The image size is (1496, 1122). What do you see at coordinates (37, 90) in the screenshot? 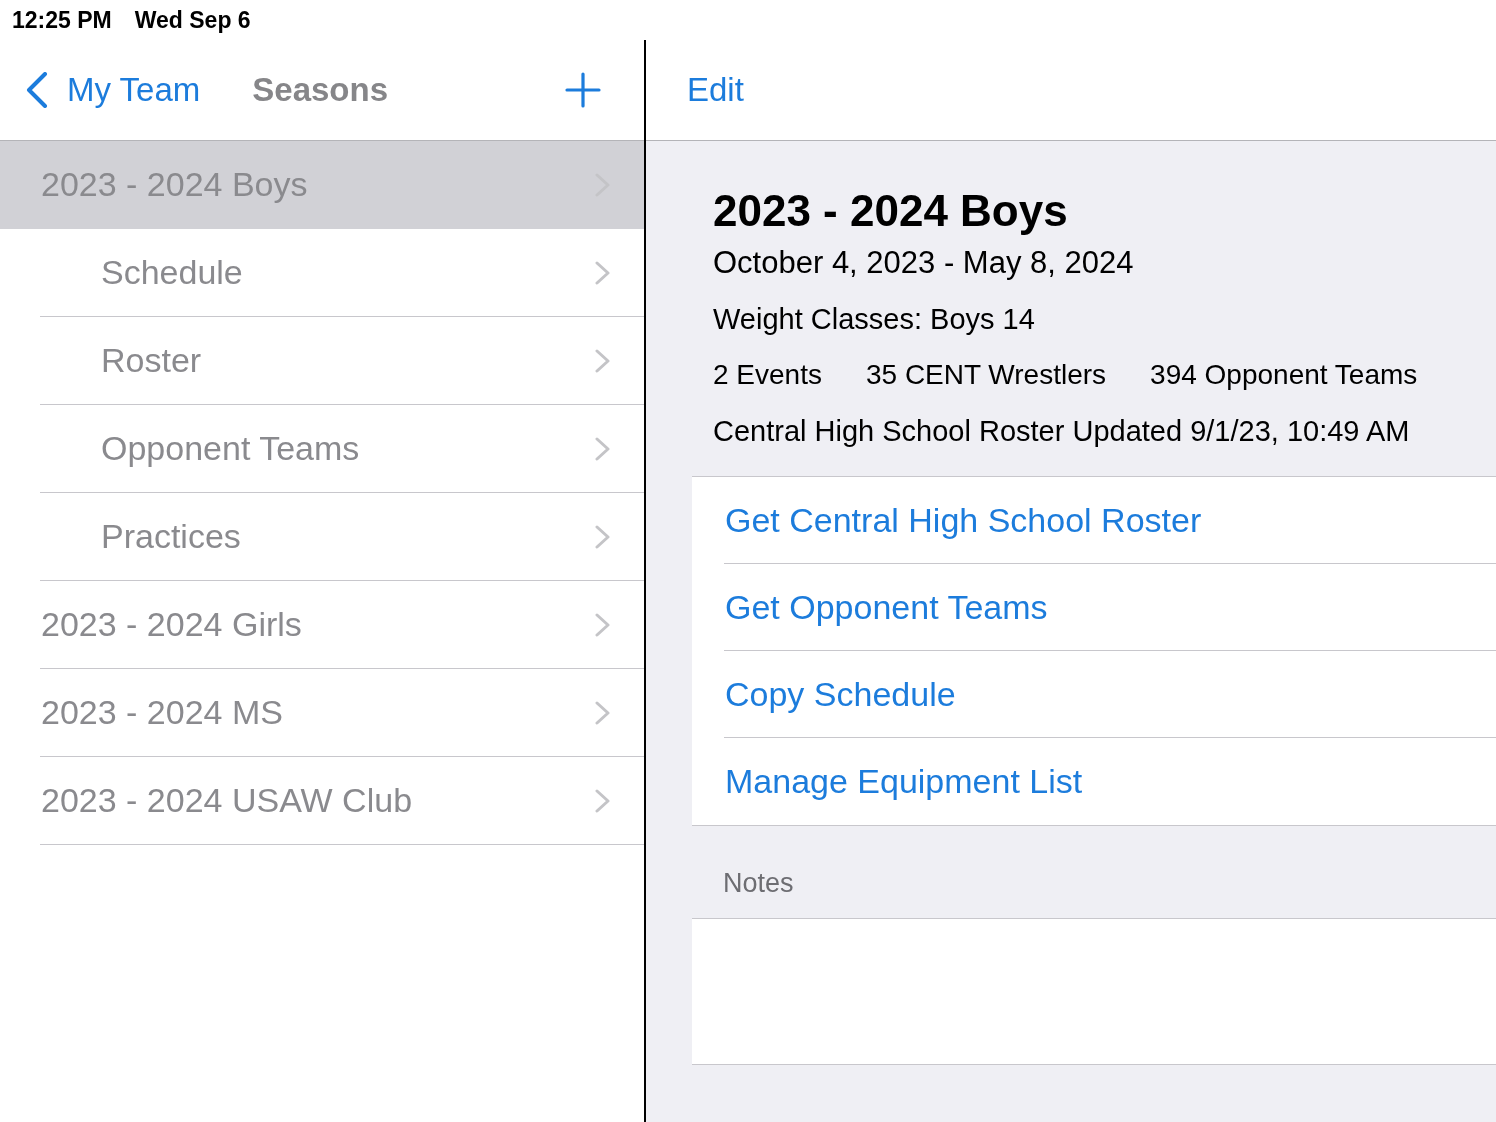
I see `back-chevron-icon` at bounding box center [37, 90].